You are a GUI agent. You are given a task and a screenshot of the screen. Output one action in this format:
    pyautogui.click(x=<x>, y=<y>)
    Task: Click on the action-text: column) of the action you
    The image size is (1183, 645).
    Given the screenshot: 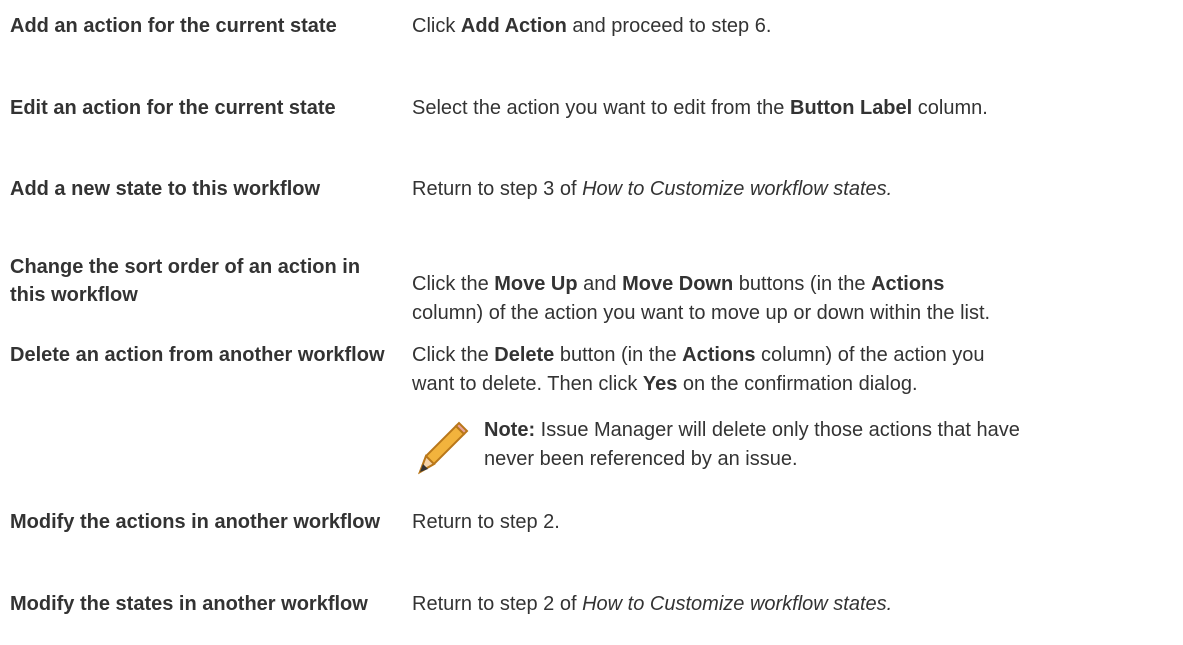 What is the action you would take?
    pyautogui.click(x=870, y=355)
    